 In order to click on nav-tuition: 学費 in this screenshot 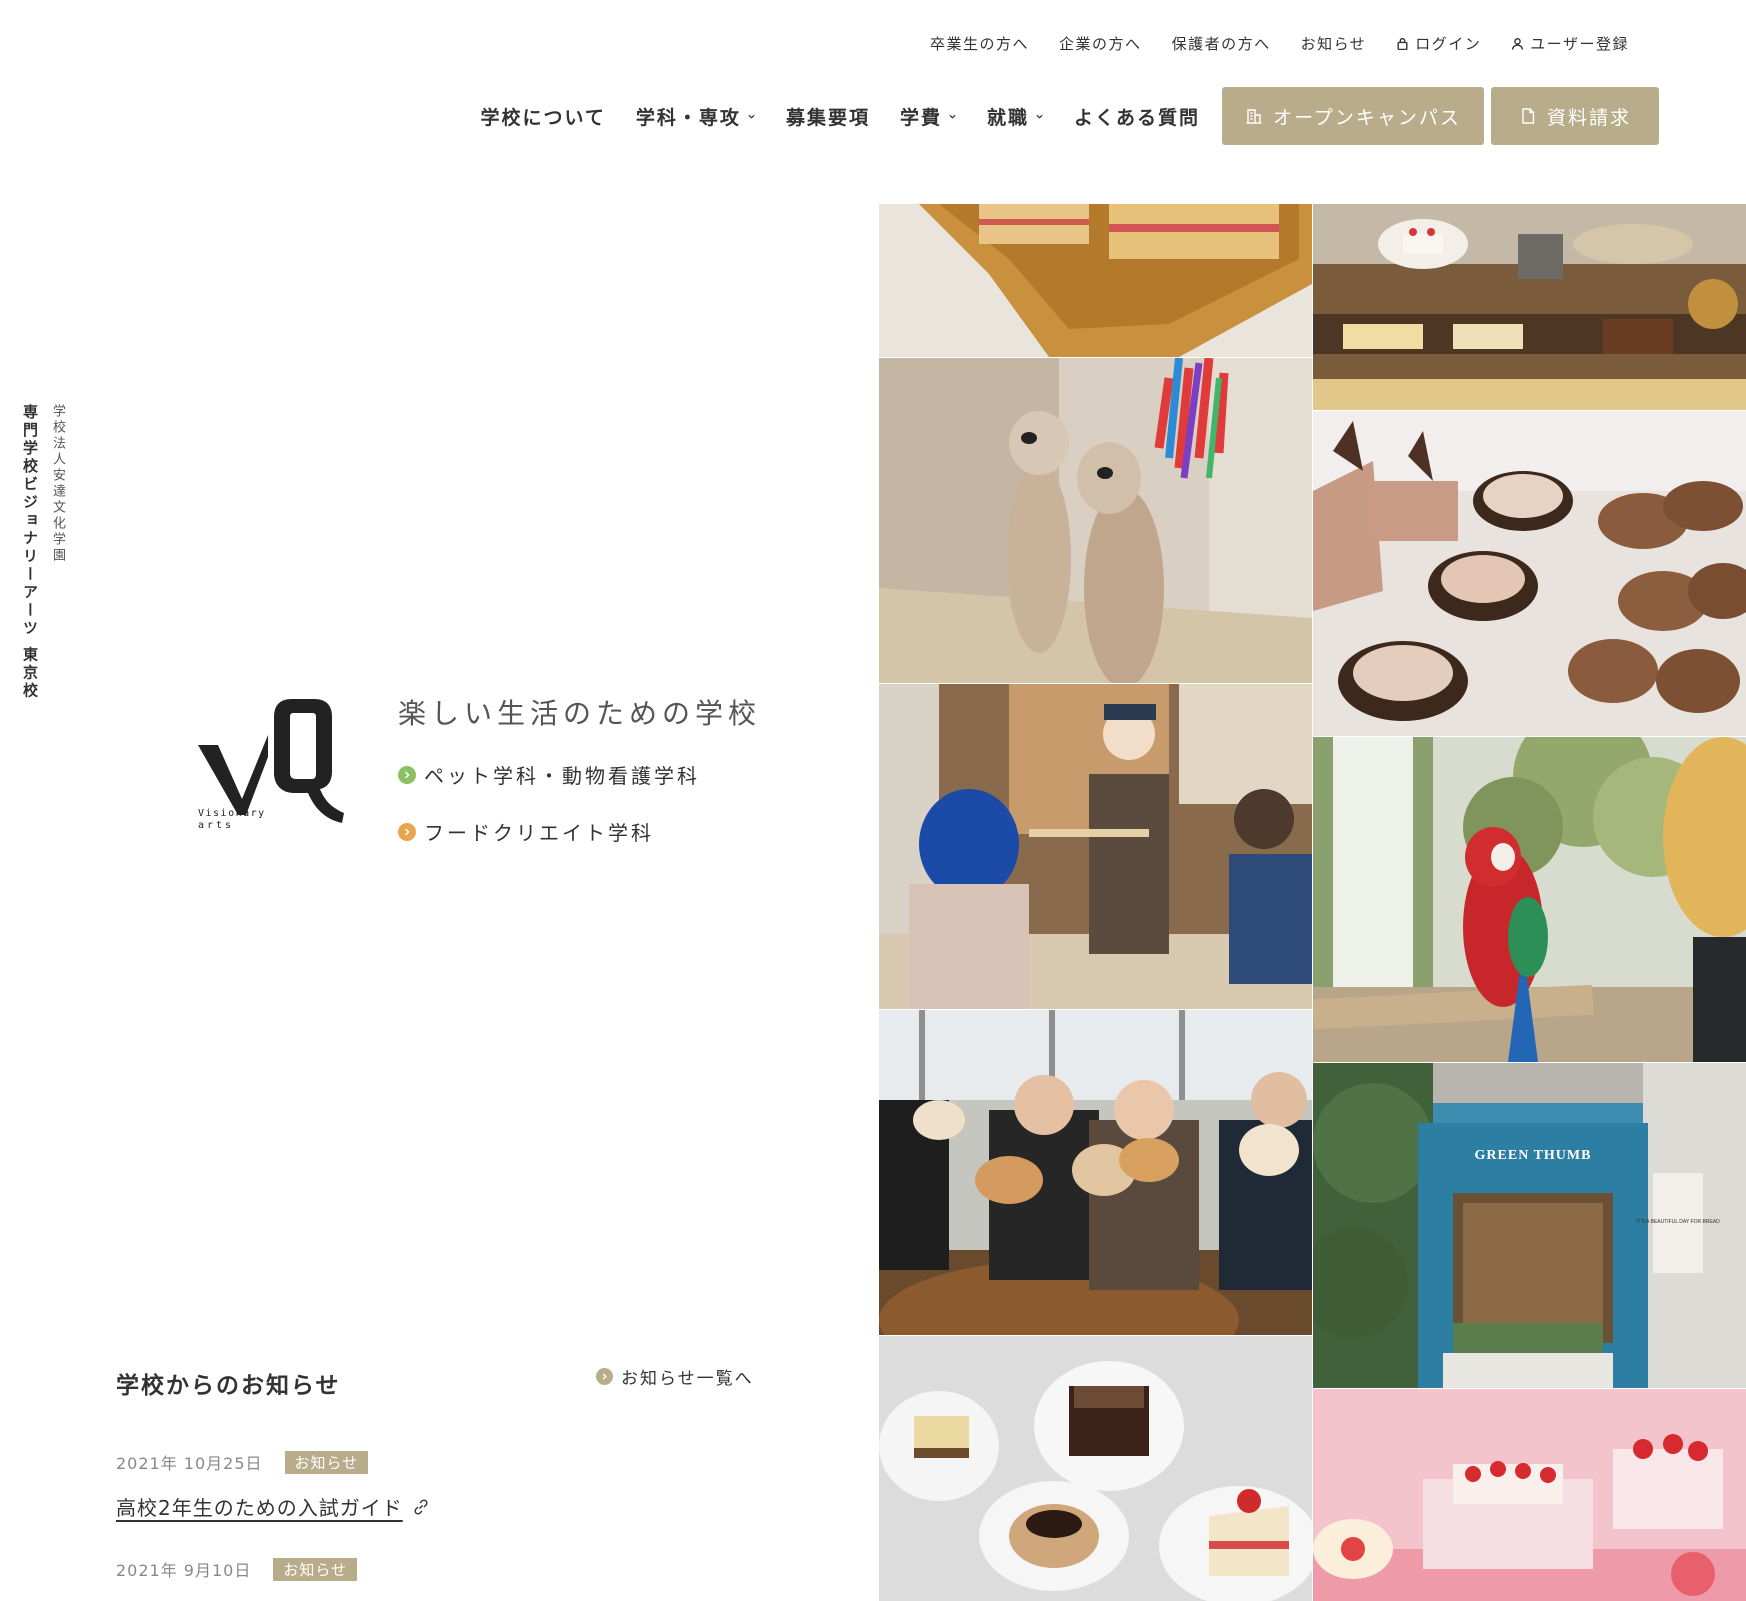, I will do `click(928, 116)`.